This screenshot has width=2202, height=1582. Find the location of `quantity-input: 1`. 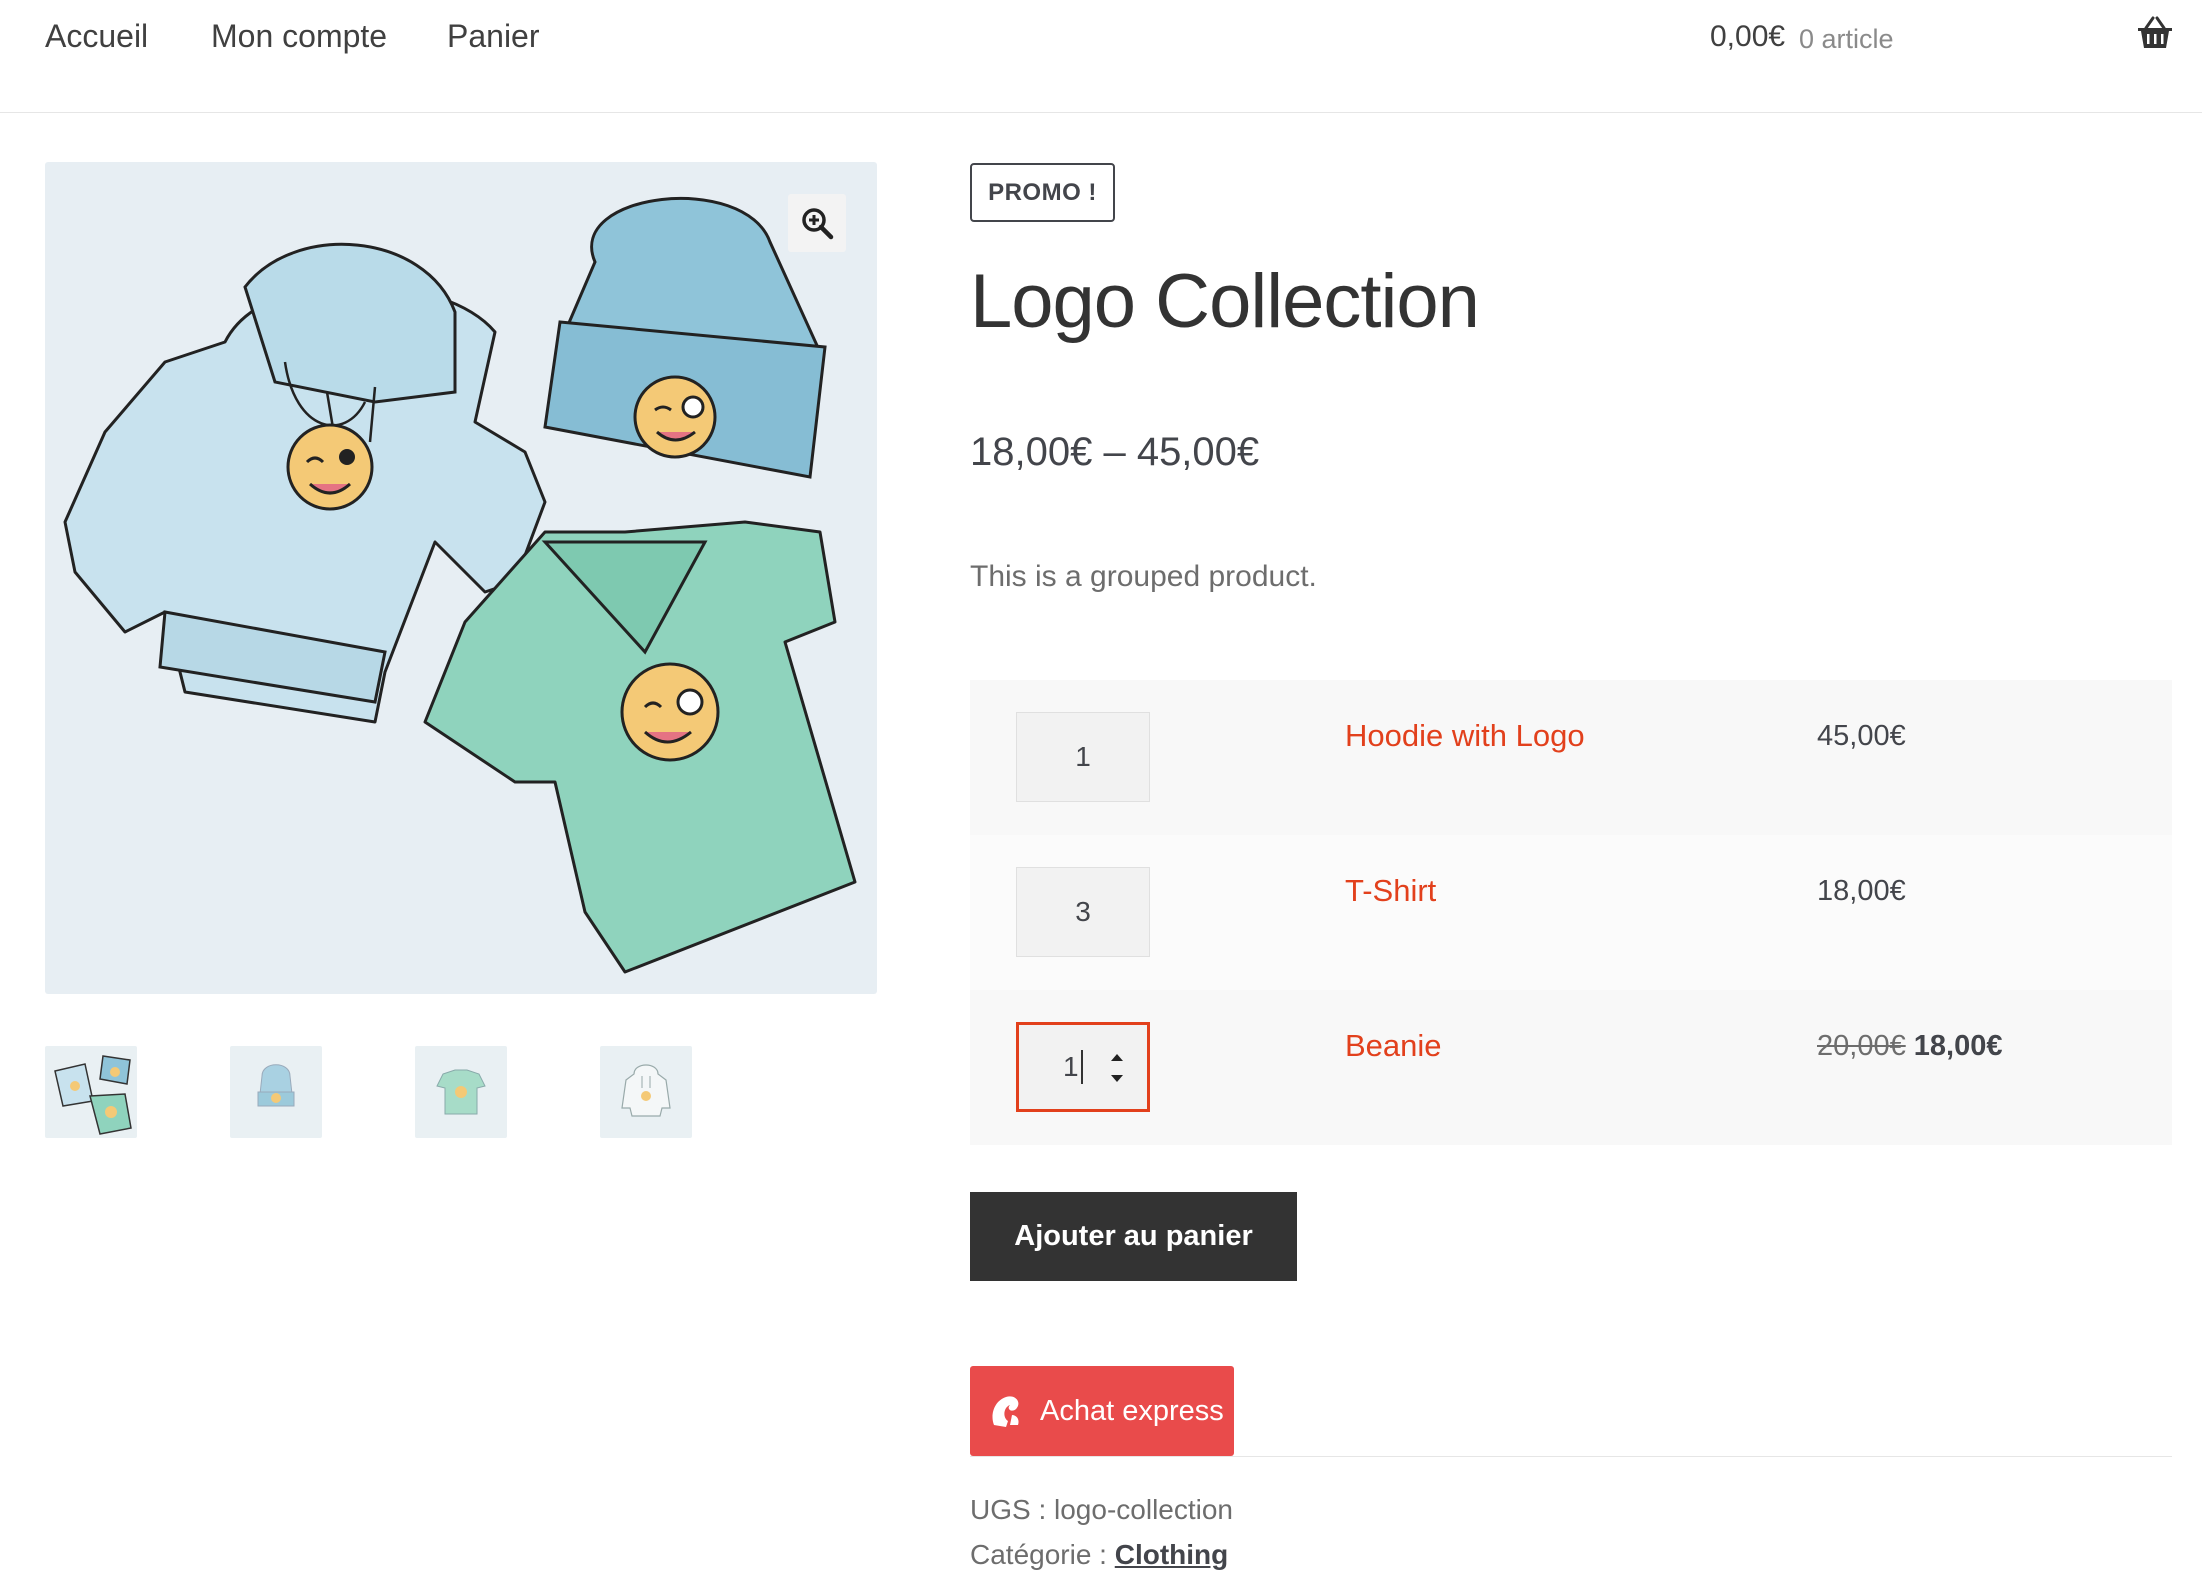

quantity-input: 1 is located at coordinates (1083, 757).